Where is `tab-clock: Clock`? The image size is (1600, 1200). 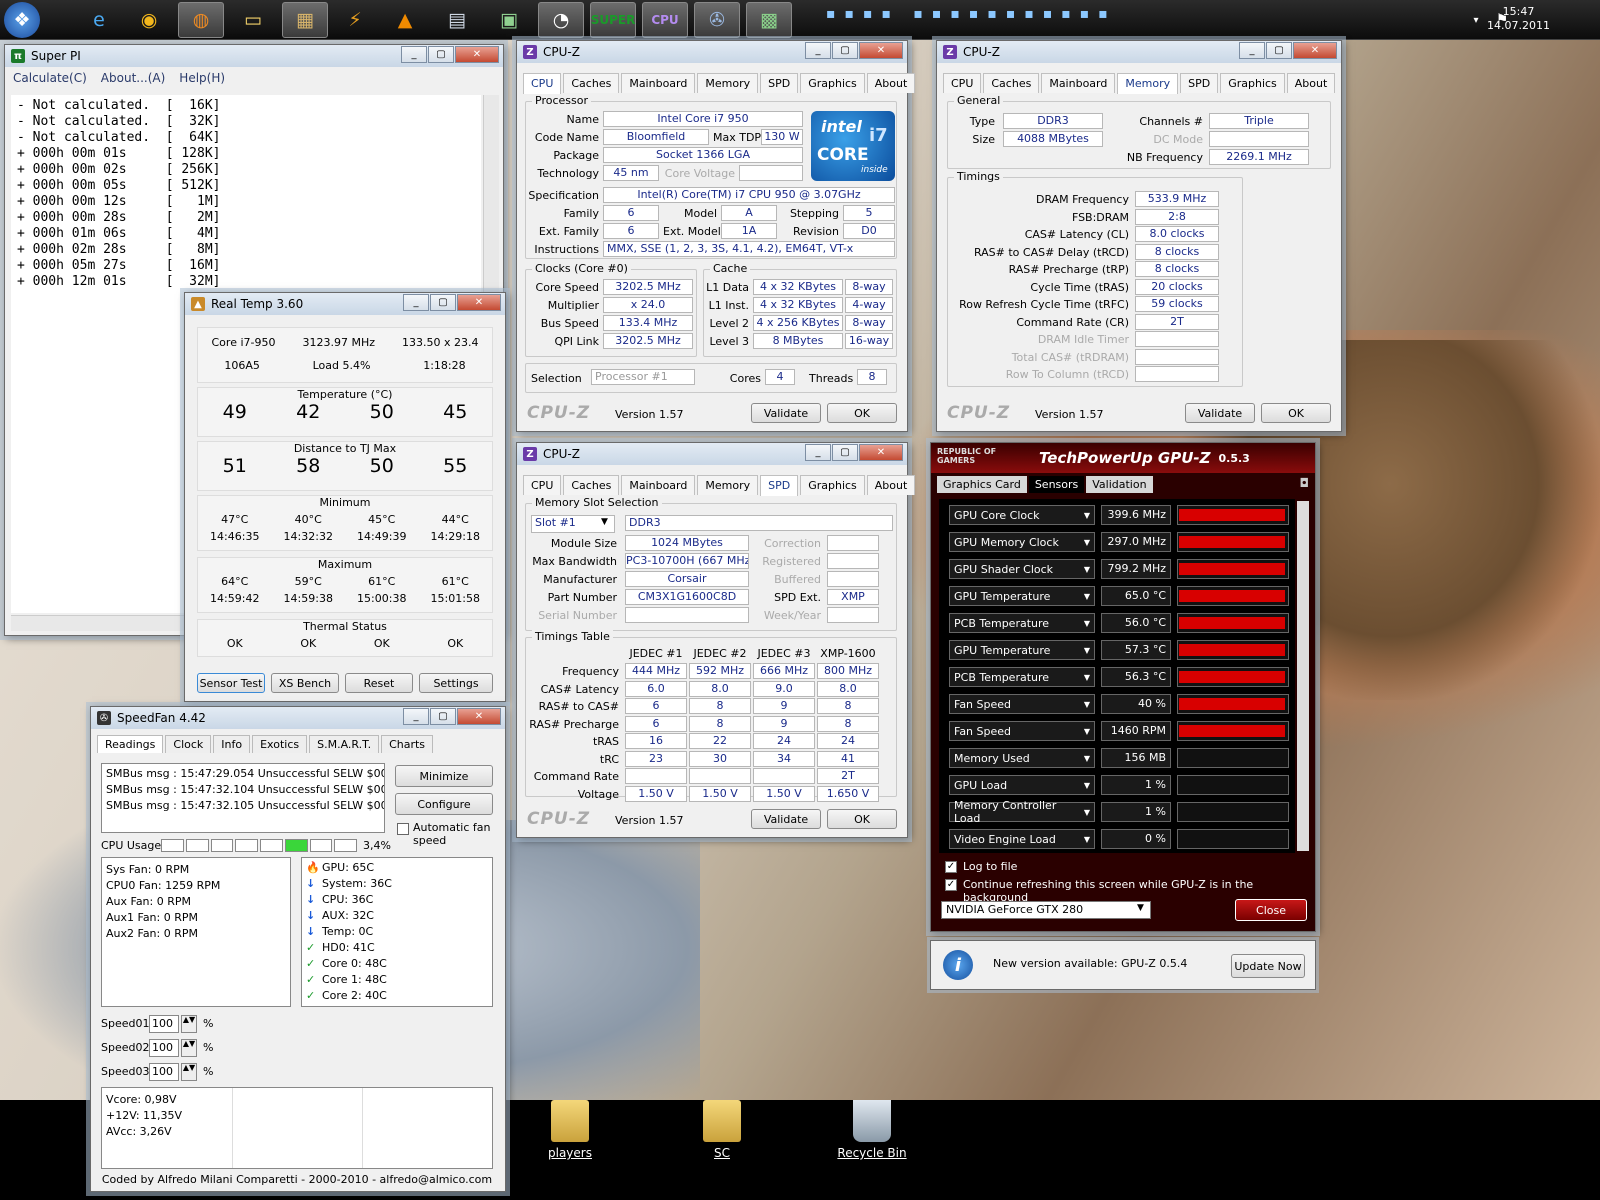 tab-clock: Clock is located at coordinates (188, 744).